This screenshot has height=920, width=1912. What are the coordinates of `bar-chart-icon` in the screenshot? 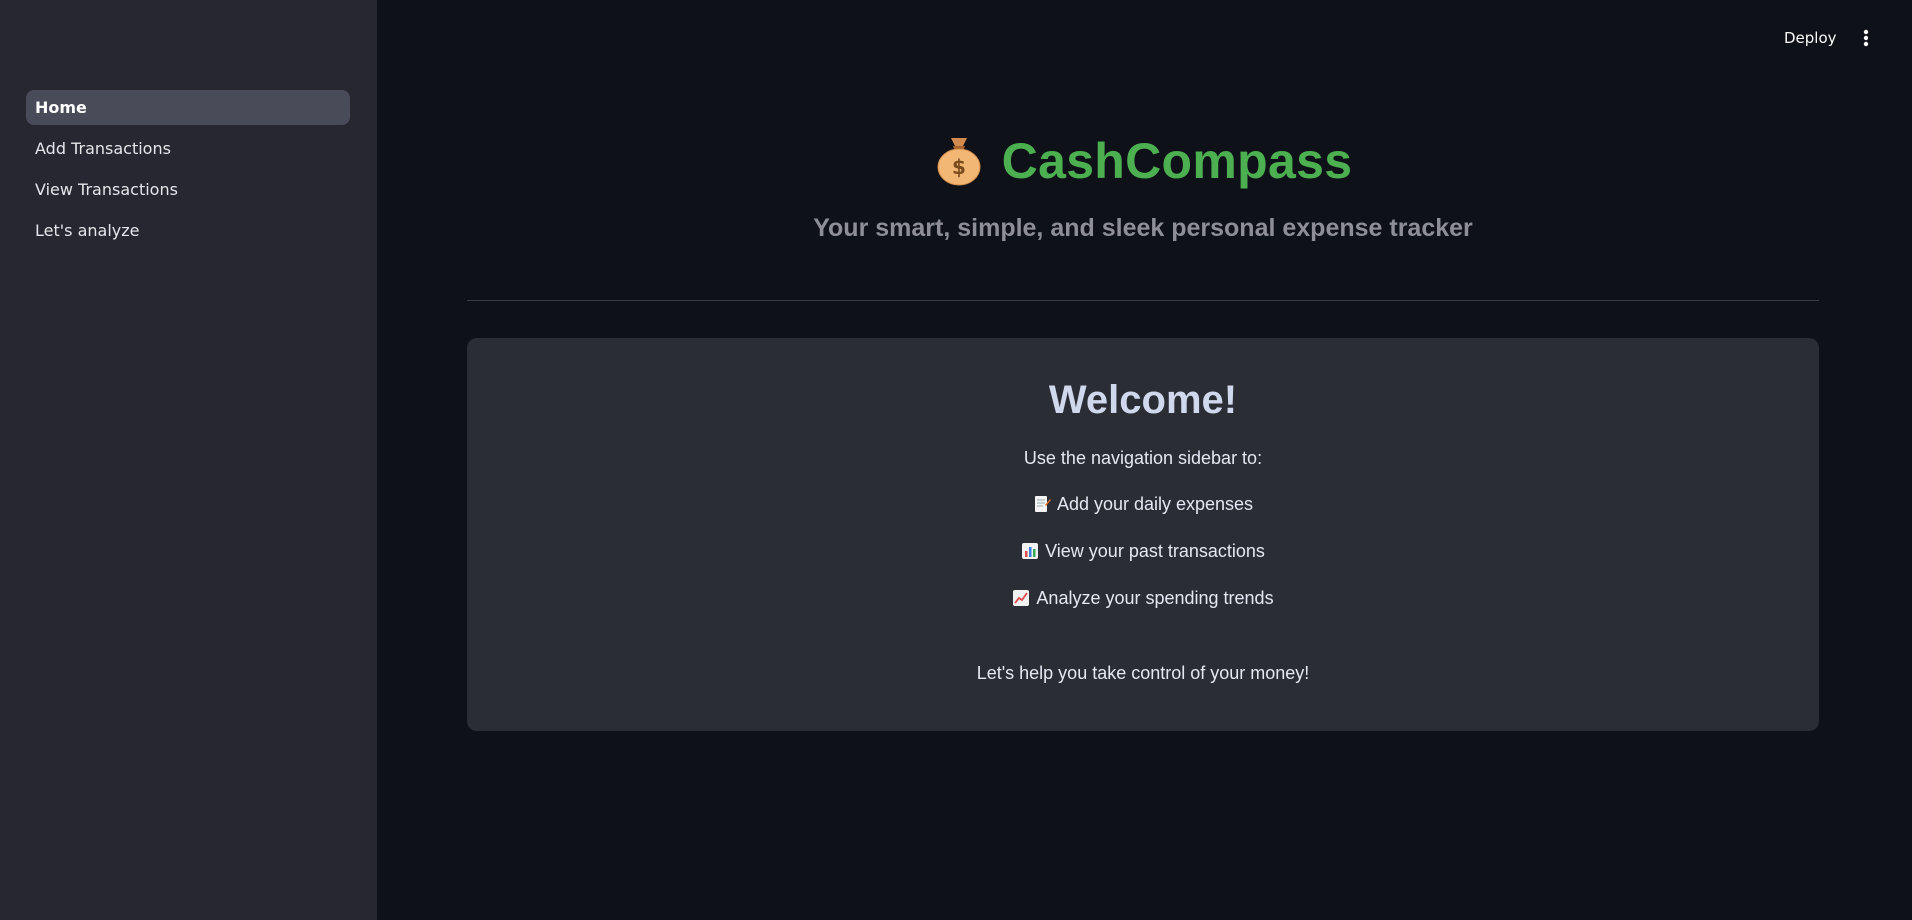 It's located at (1030, 553).